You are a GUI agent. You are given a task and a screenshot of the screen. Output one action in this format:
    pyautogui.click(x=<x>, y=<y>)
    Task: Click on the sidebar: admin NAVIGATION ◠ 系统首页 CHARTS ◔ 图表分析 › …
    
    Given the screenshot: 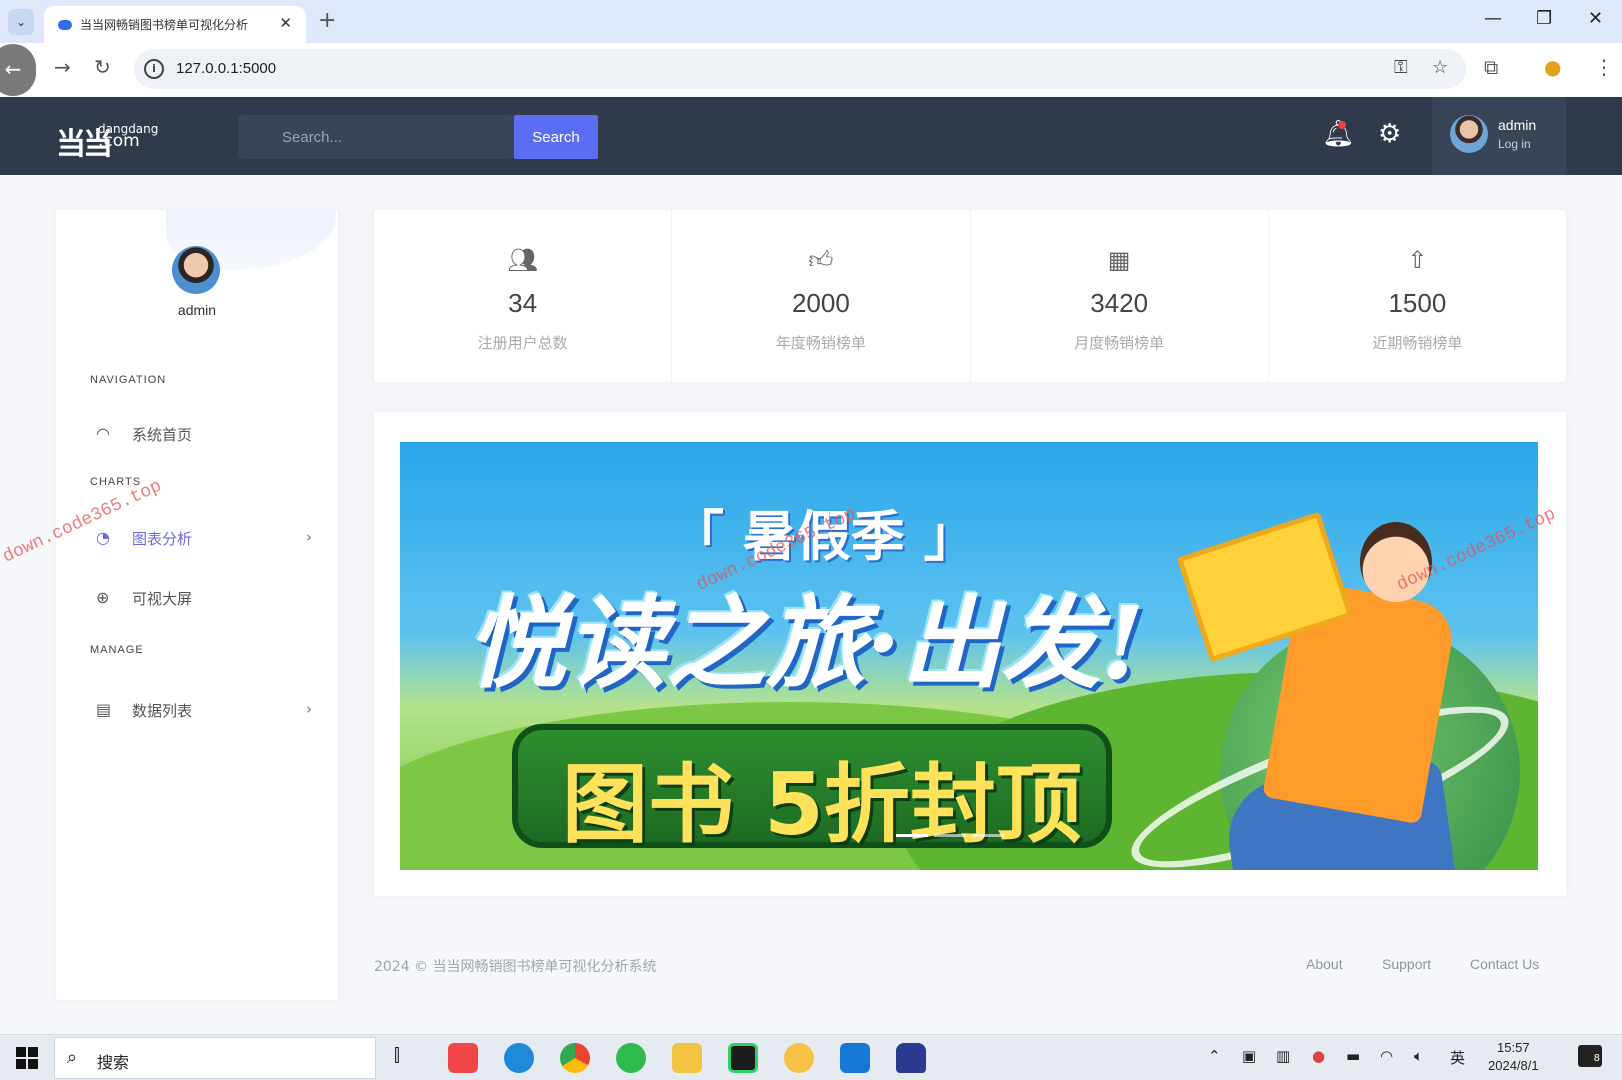 What is the action you would take?
    pyautogui.click(x=197, y=605)
    